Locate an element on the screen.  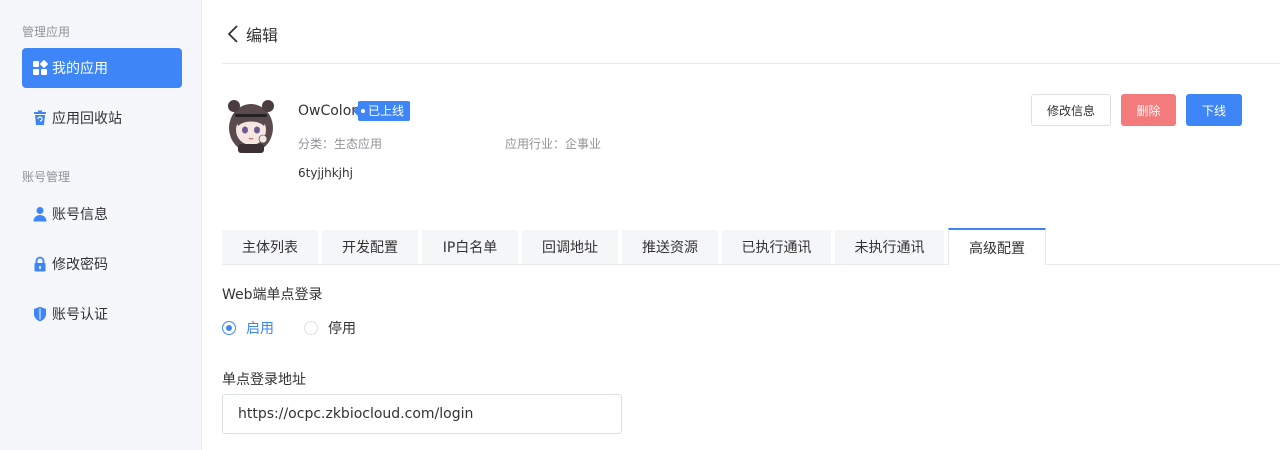
sidebar-item-account-info: 账号信息 is located at coordinates (102, 214).